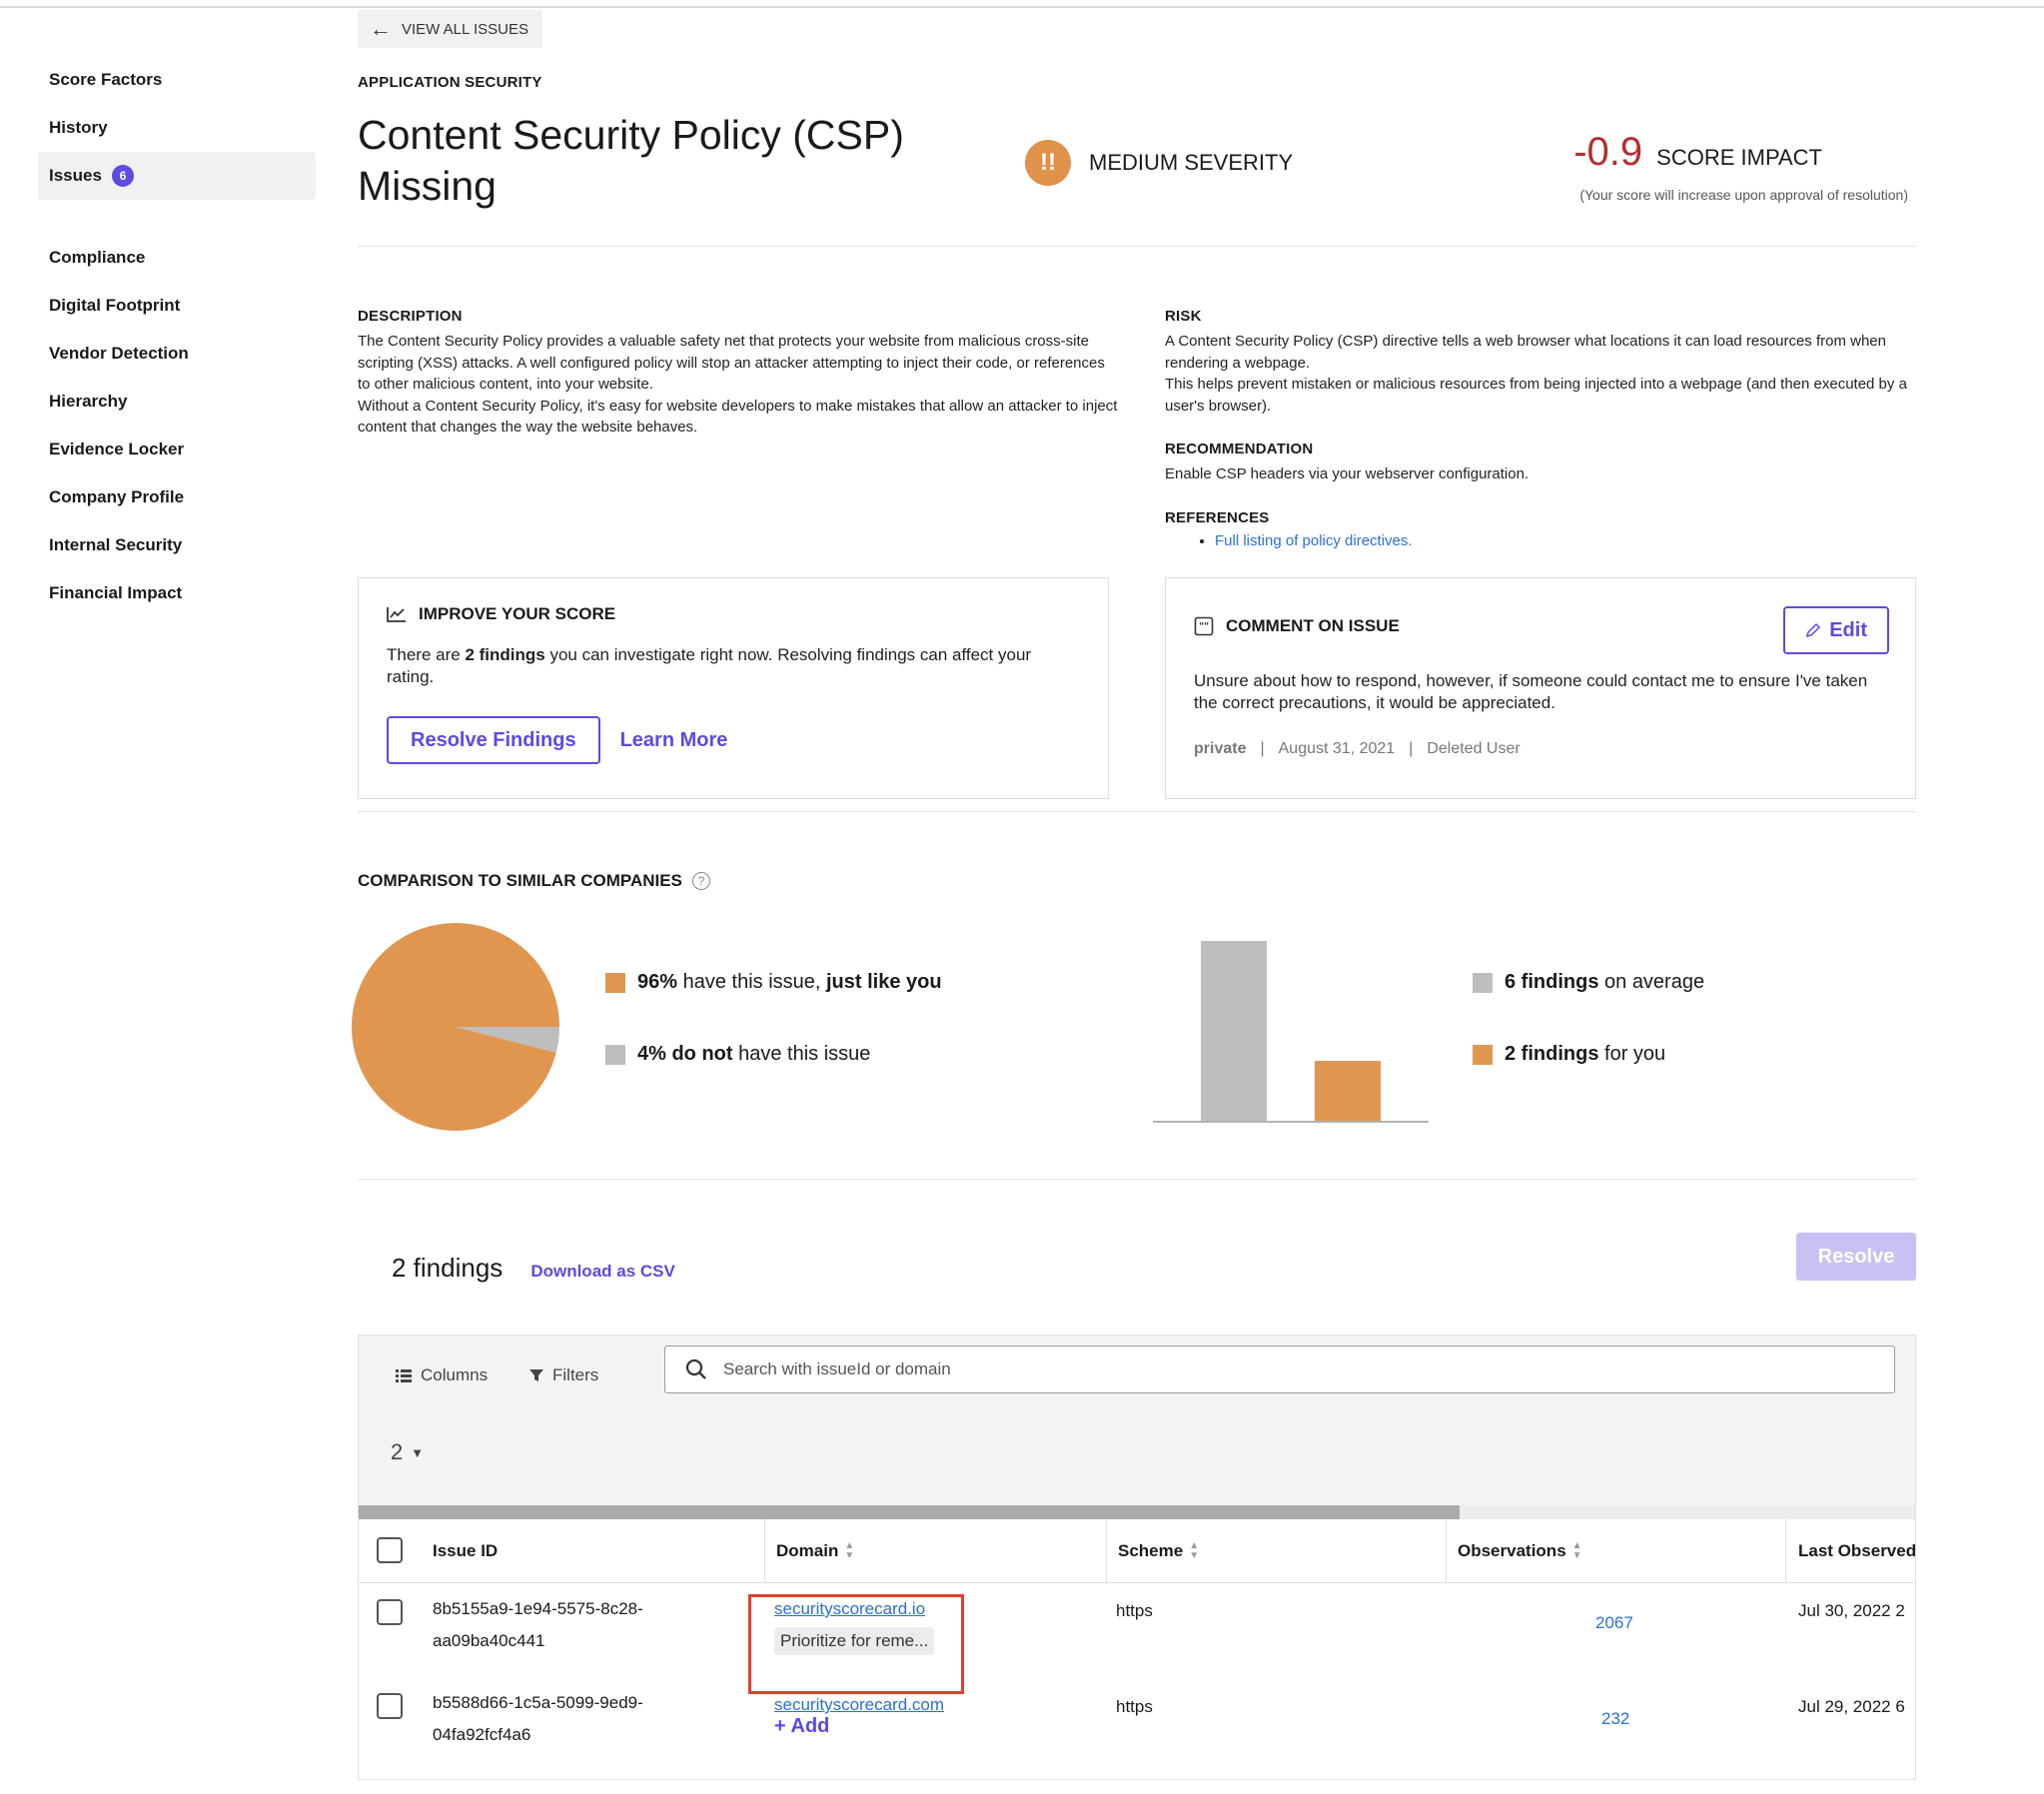  What do you see at coordinates (602, 1272) in the screenshot?
I see `download-csv-link: Download as CSV` at bounding box center [602, 1272].